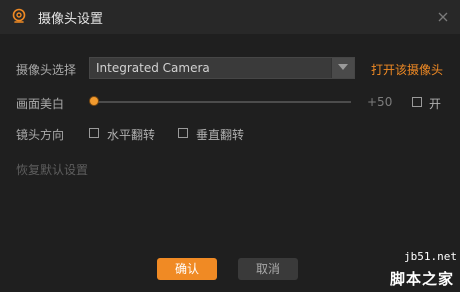  Describe the element at coordinates (40, 104) in the screenshot. I see `beauty-label: 画面美白` at that location.